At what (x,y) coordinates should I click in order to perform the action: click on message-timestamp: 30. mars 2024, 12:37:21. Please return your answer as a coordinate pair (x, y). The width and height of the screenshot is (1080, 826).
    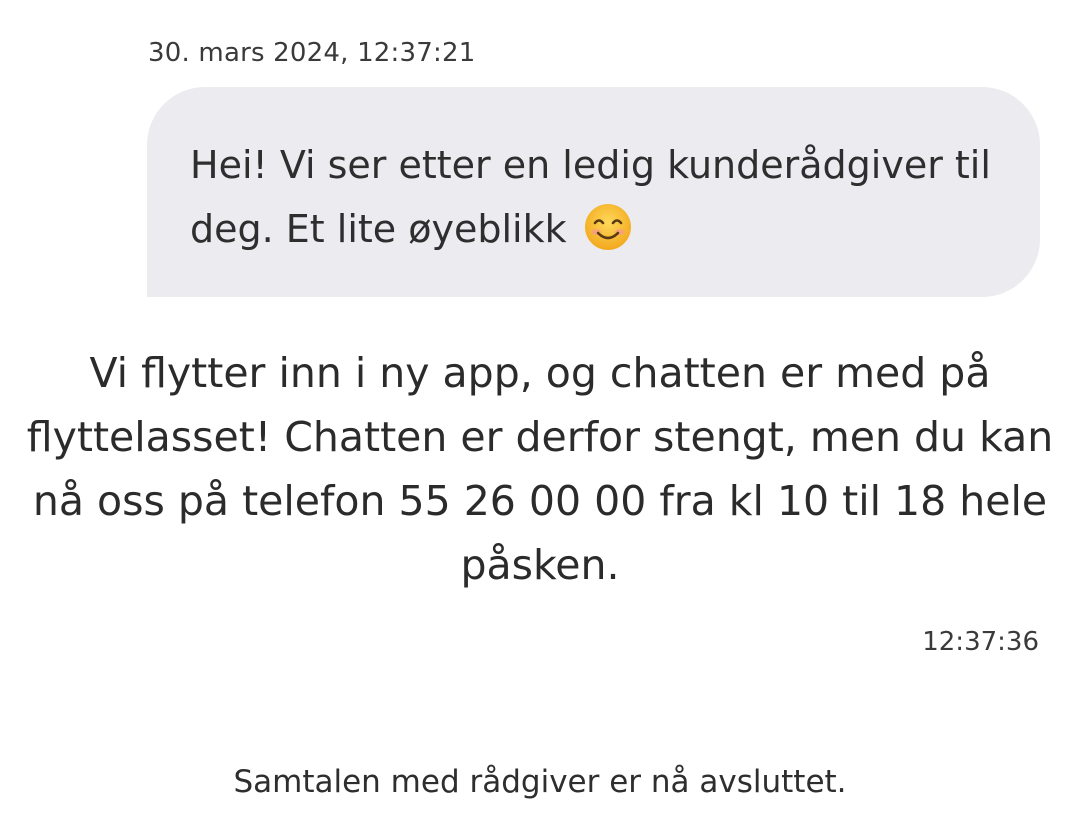
    Looking at the image, I should click on (312, 53).